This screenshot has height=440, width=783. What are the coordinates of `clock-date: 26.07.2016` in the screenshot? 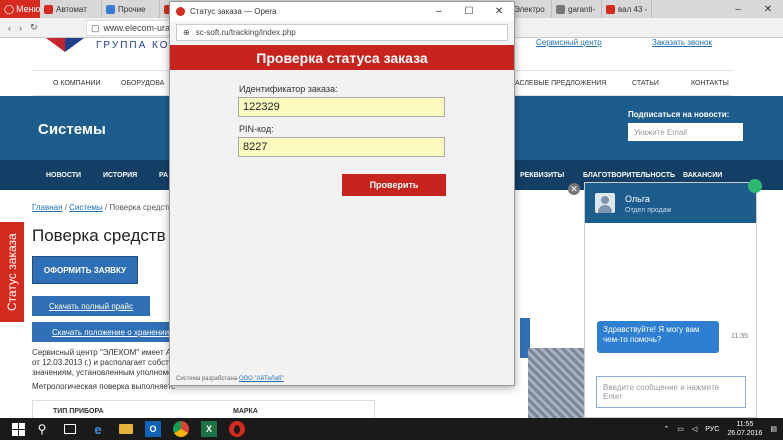 It's located at (745, 433).